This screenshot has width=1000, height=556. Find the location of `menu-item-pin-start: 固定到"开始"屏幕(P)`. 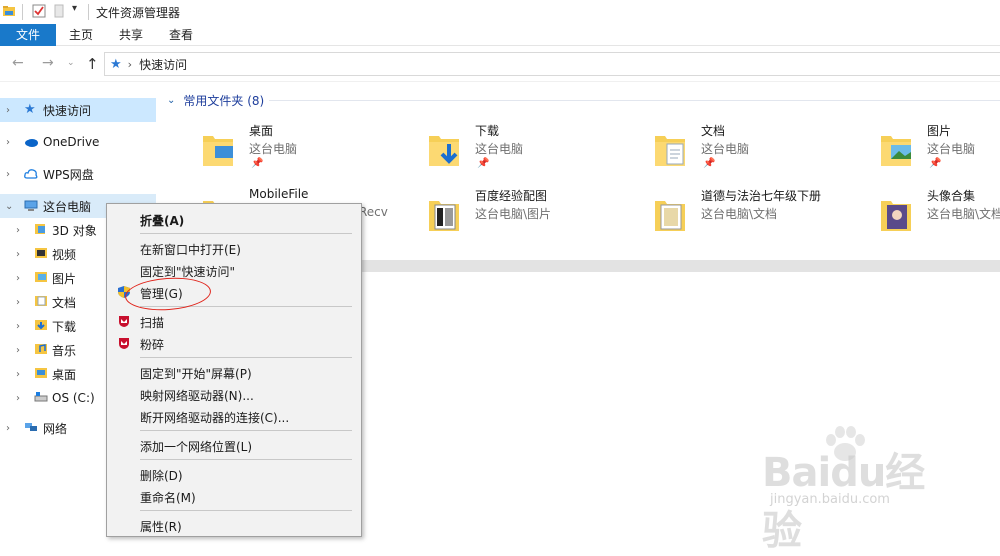

menu-item-pin-start: 固定到"开始"屏幕(P) is located at coordinates (234, 372).